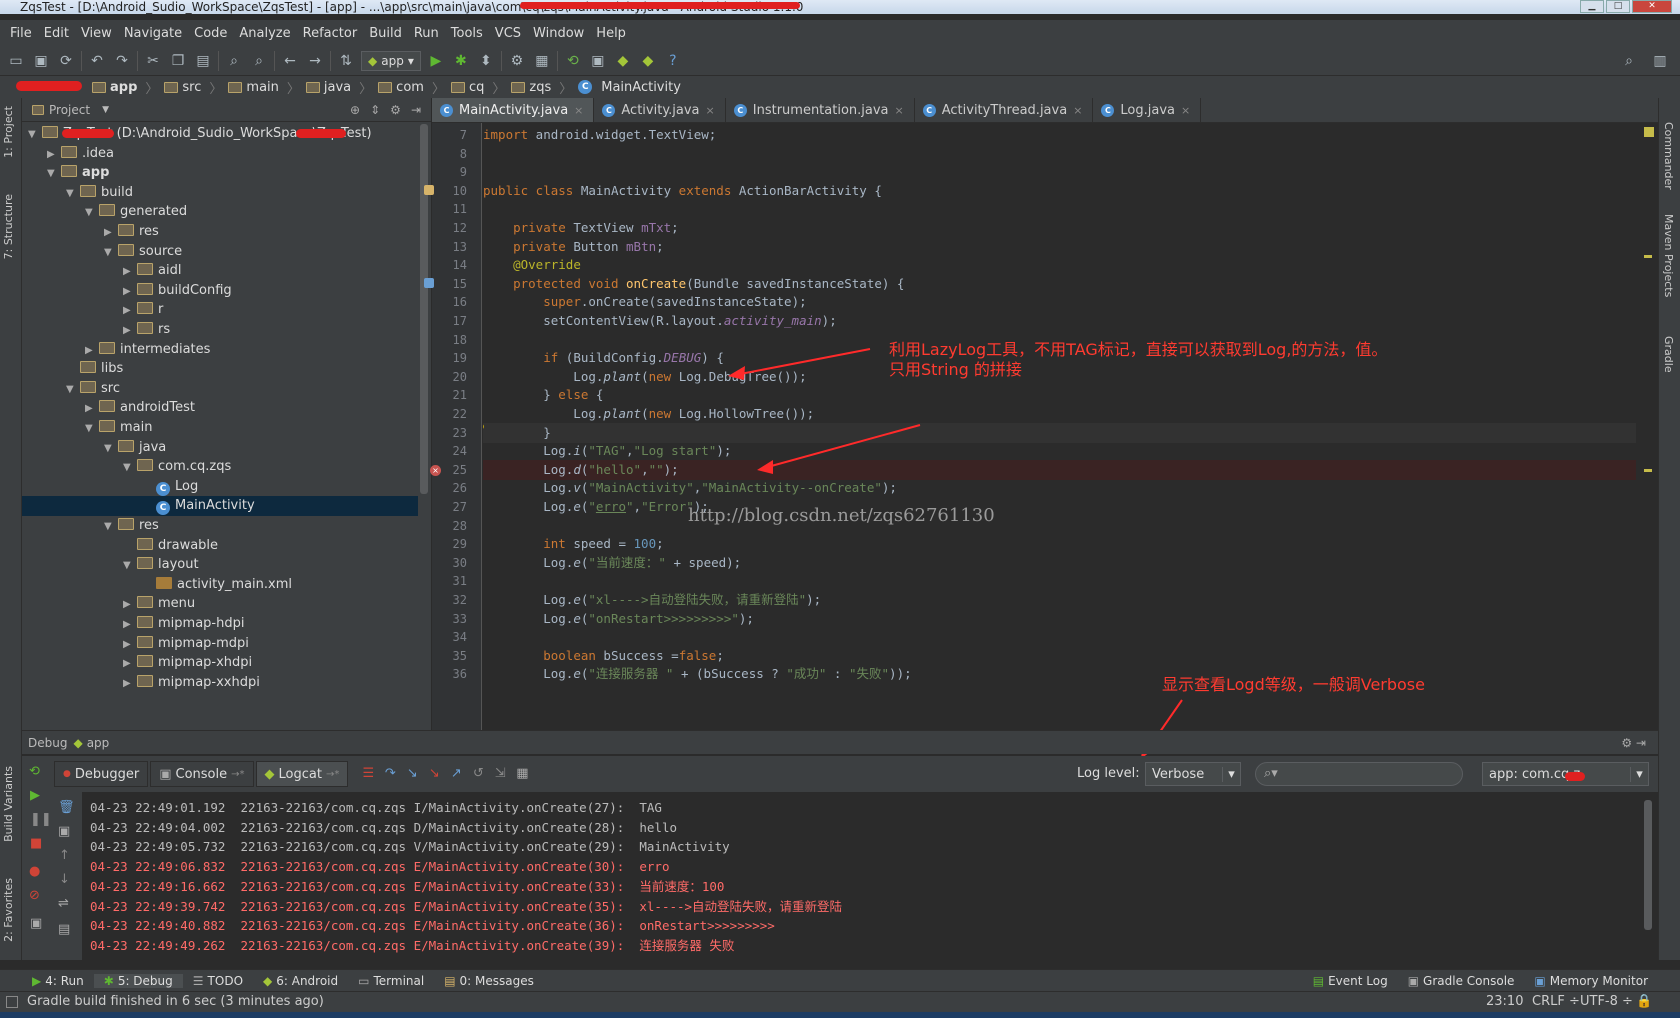  What do you see at coordinates (1606, 1002) in the screenshot?
I see `file-encoding: UTF-8 ÷` at bounding box center [1606, 1002].